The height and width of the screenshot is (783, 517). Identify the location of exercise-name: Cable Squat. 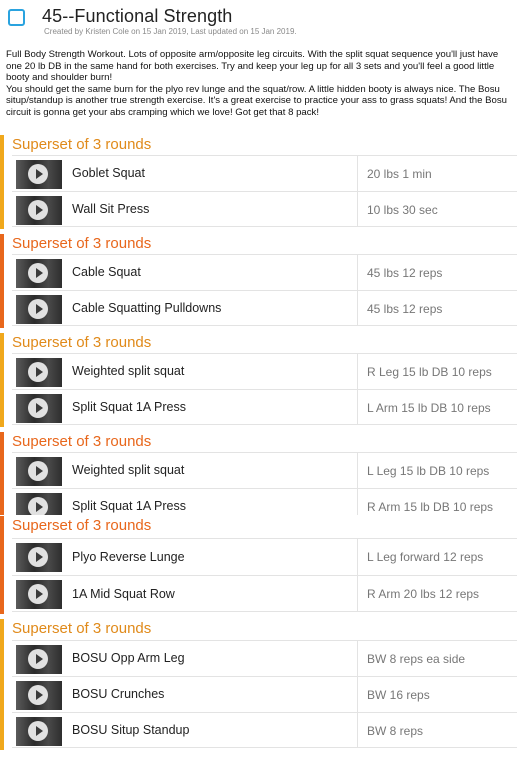
(106, 272).